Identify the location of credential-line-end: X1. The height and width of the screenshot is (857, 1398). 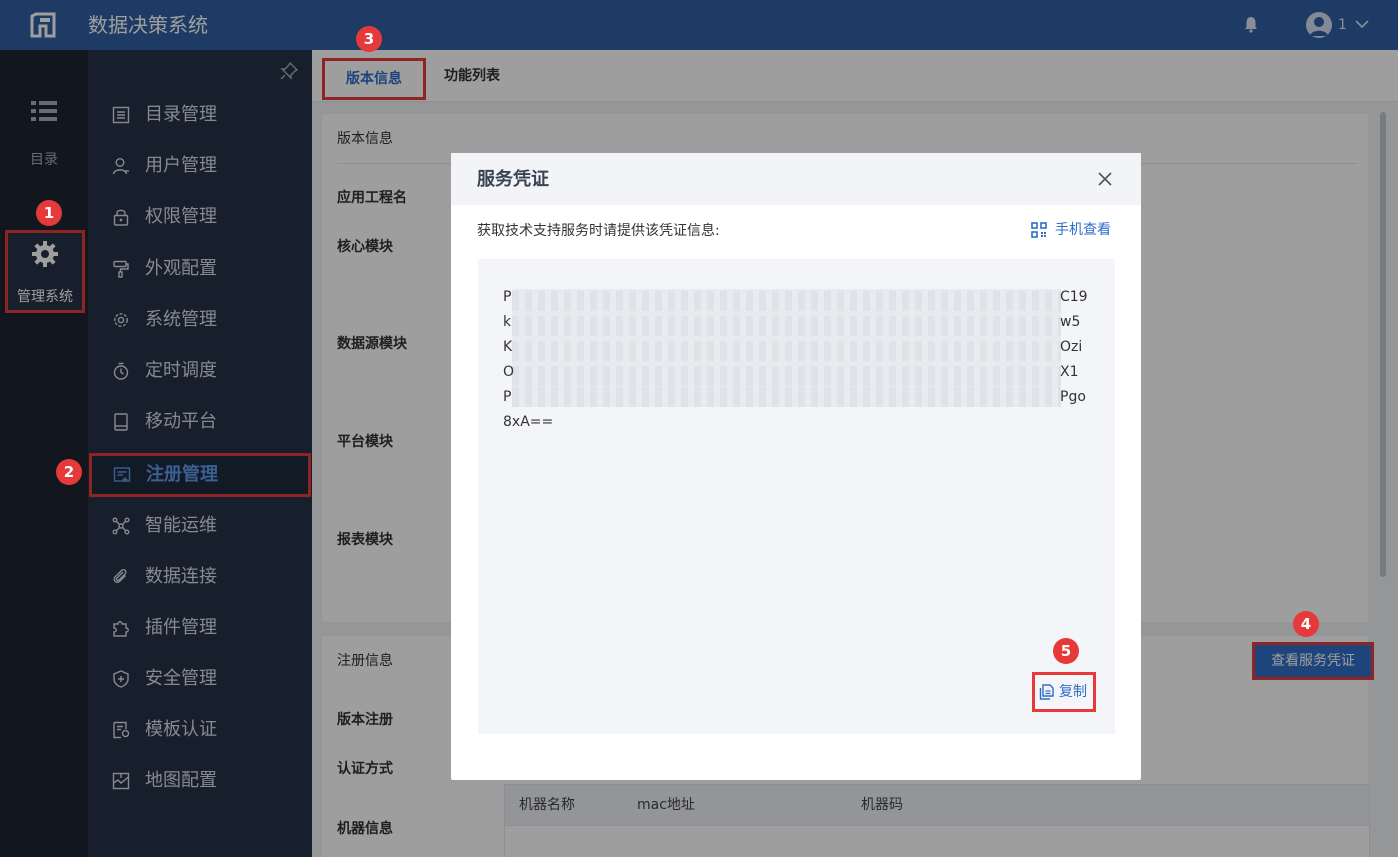
(1069, 372).